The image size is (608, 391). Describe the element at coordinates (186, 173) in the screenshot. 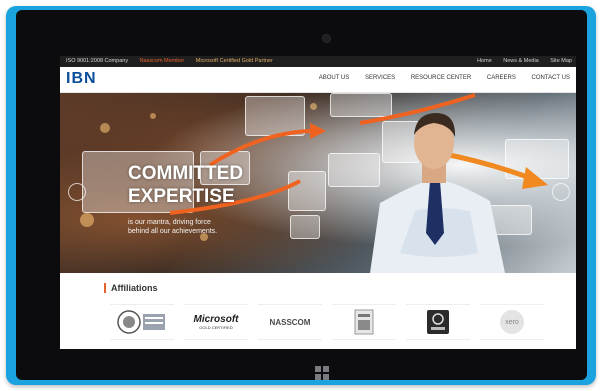

I see `hero-headline-line1: COMMITTED` at that location.